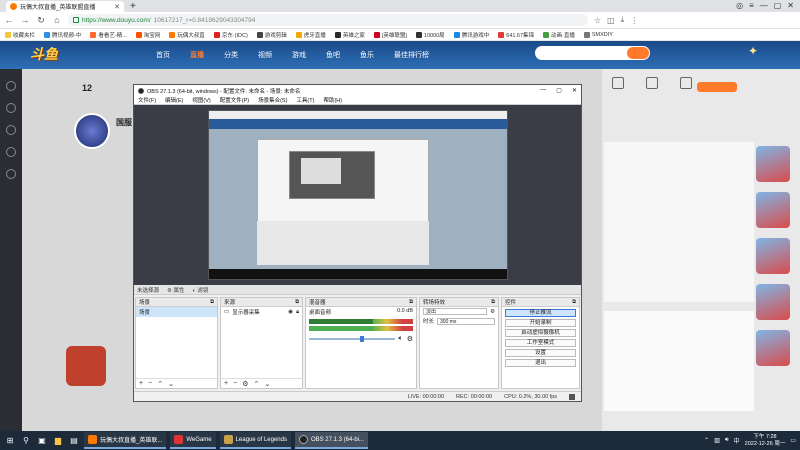 The image size is (800, 450). What do you see at coordinates (349, 35) in the screenshot?
I see `bookmark-item: 英雄之家` at bounding box center [349, 35].